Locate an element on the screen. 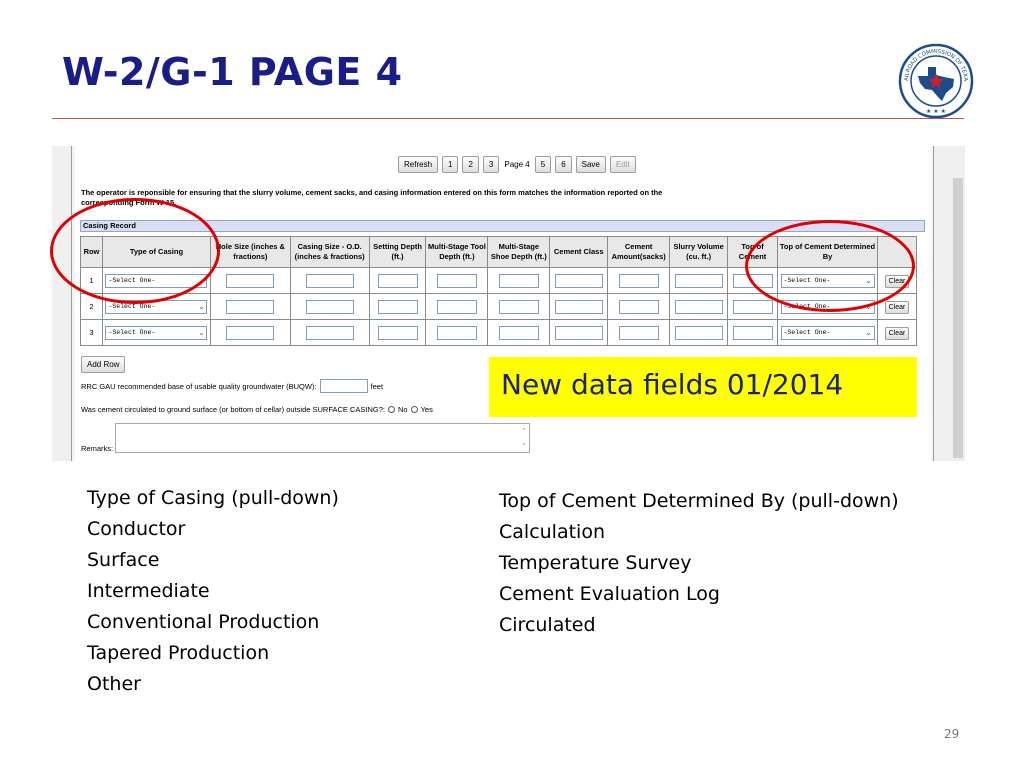 Image resolution: width=1024 pixels, height=768 pixels. page-toolbar: Refresh 1 2 3 Page 4 5 6 Save Edit is located at coordinates (517, 164).